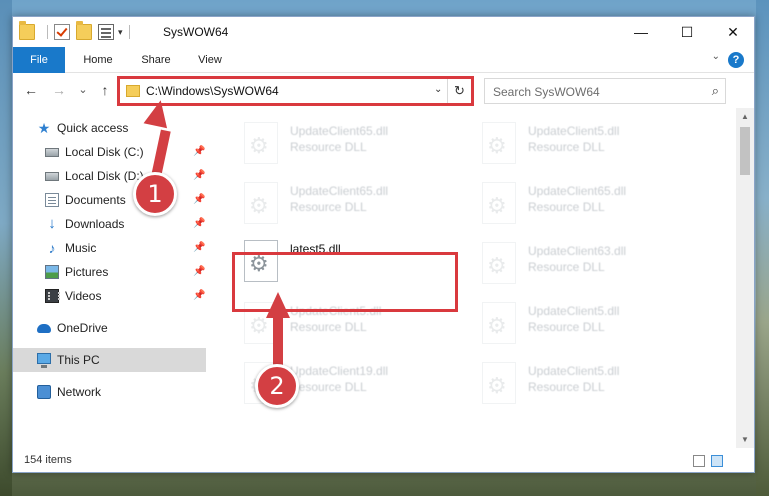  I want to click on videos-icon, so click(52, 296).